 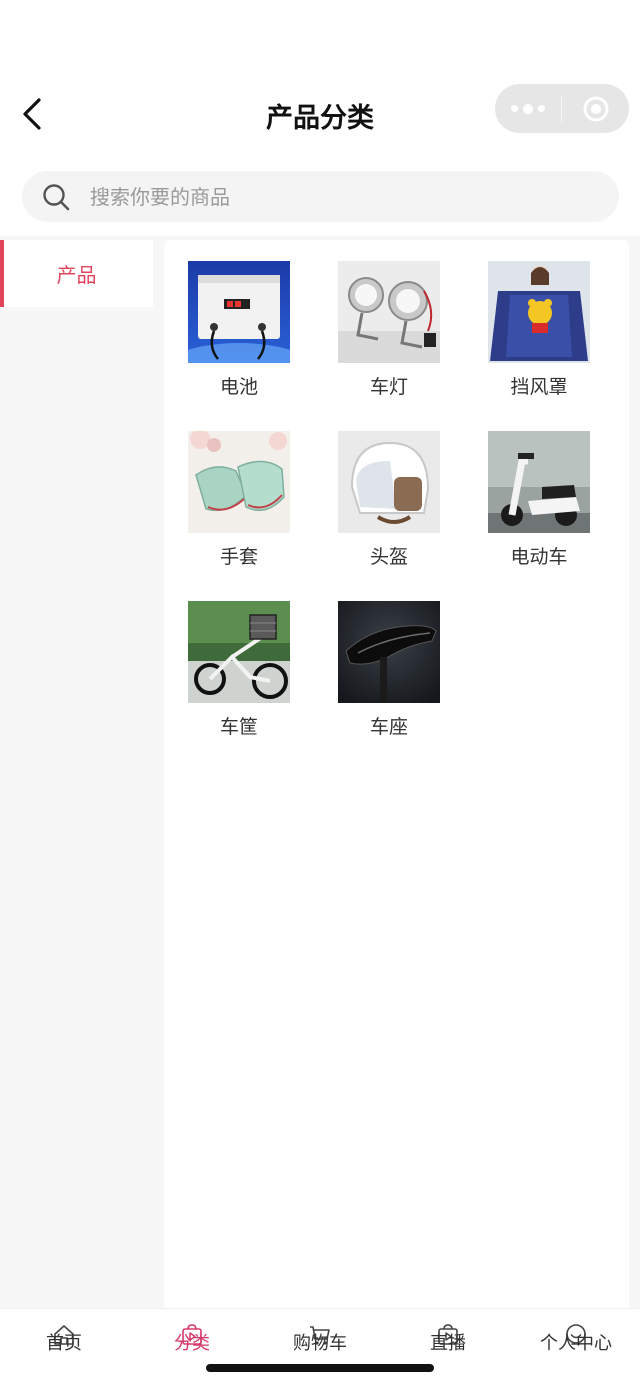 I want to click on category-item-headlight: 车灯, so click(x=389, y=336).